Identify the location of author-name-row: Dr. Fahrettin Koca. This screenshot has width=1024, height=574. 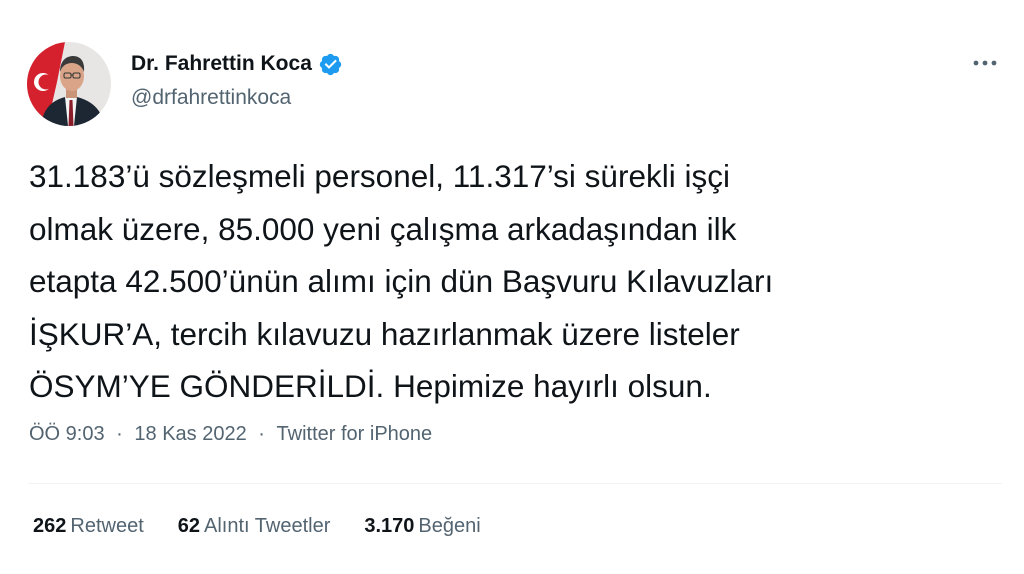
(237, 64).